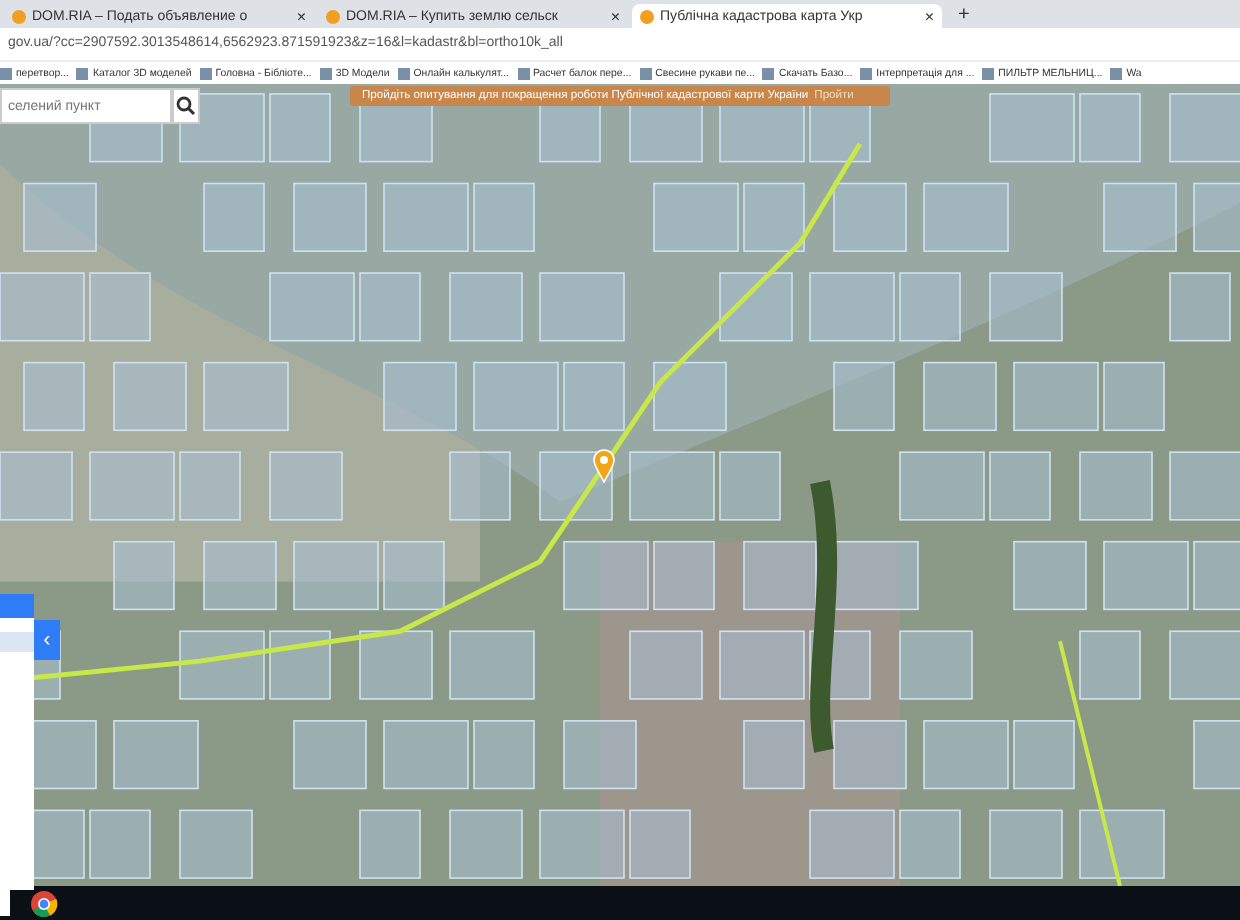  What do you see at coordinates (186, 106) in the screenshot?
I see `search-icon` at bounding box center [186, 106].